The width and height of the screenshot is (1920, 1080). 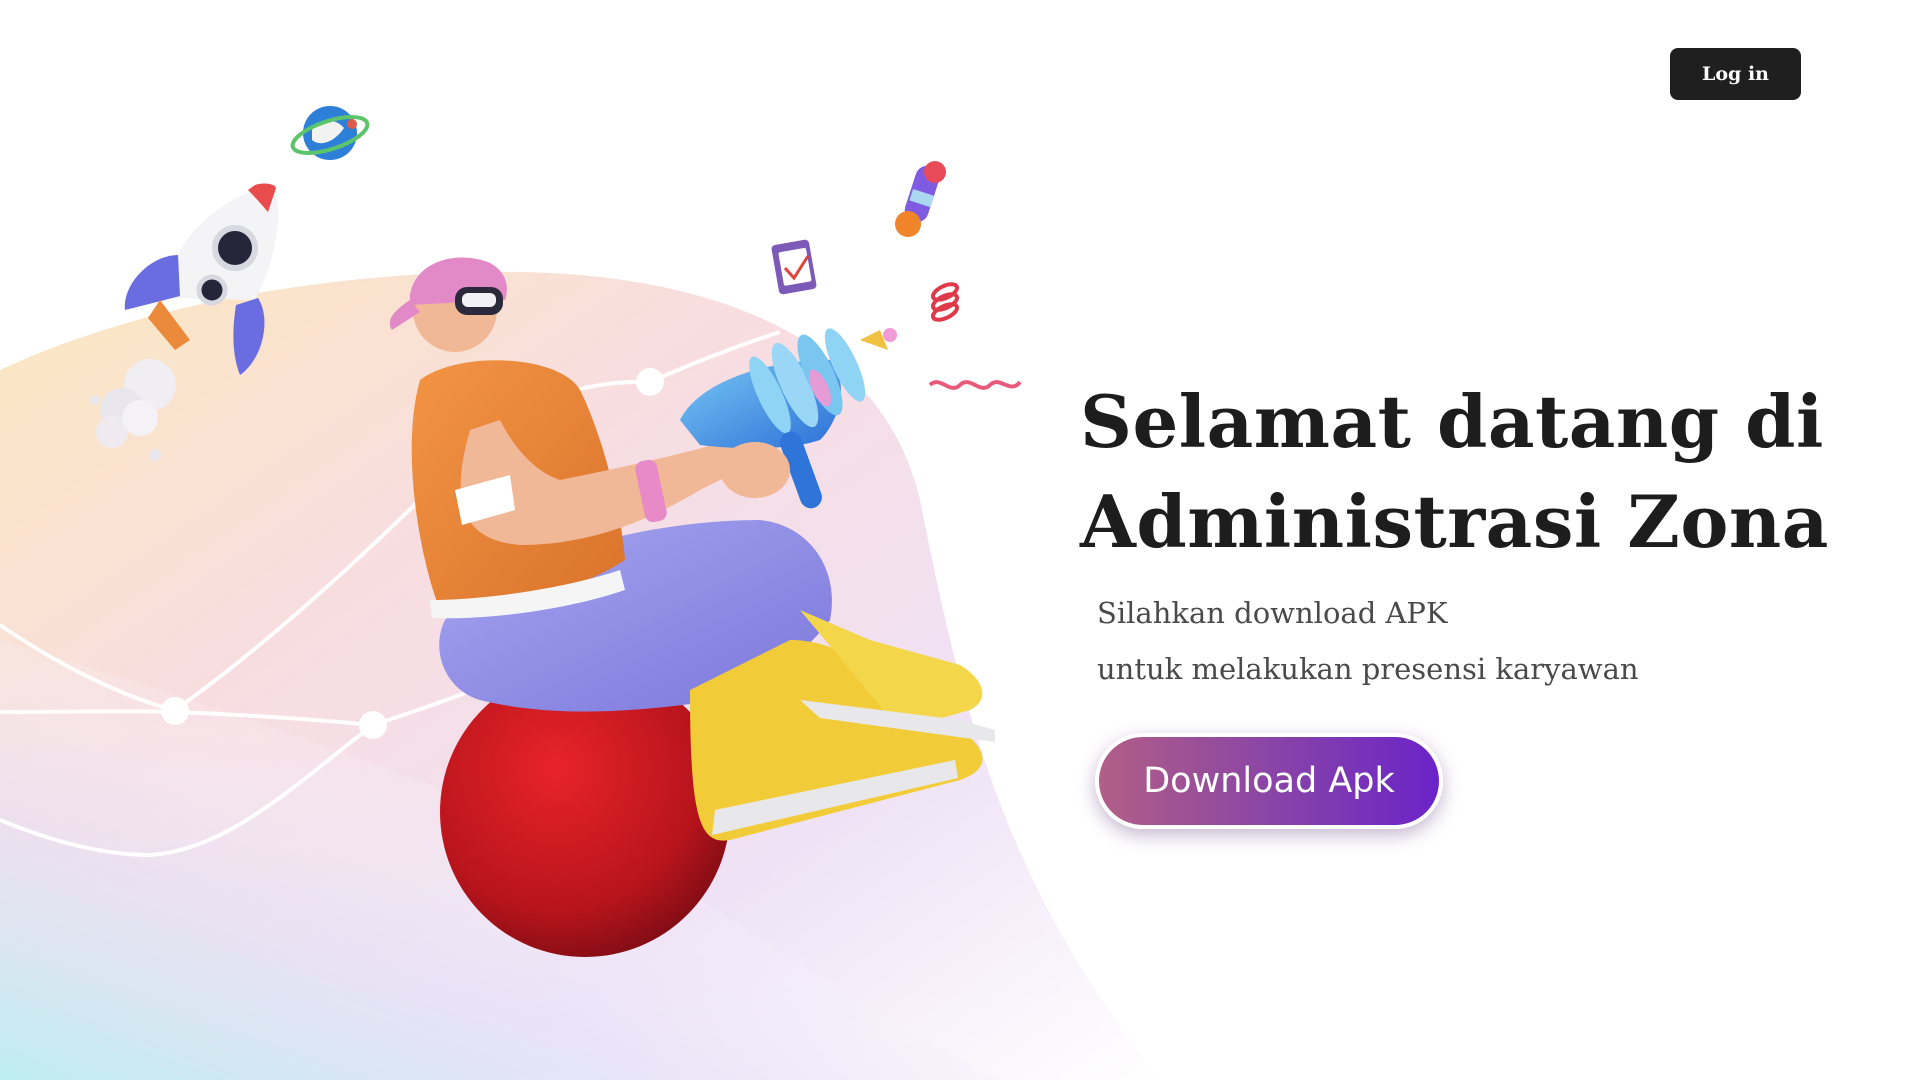 What do you see at coordinates (1490, 472) in the screenshot?
I see `hero-title: Selamat datang di Administrasi Zona` at bounding box center [1490, 472].